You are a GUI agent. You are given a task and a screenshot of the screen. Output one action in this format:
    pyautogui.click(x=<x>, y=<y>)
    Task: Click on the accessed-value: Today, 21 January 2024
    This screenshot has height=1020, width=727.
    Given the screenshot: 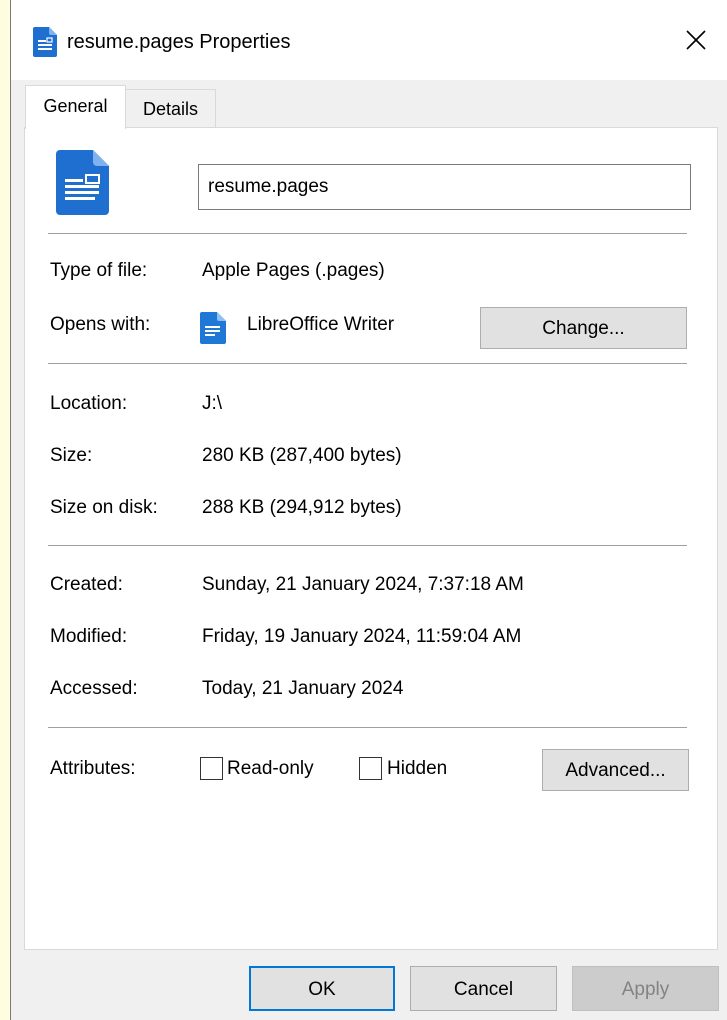 What is the action you would take?
    pyautogui.click(x=303, y=688)
    